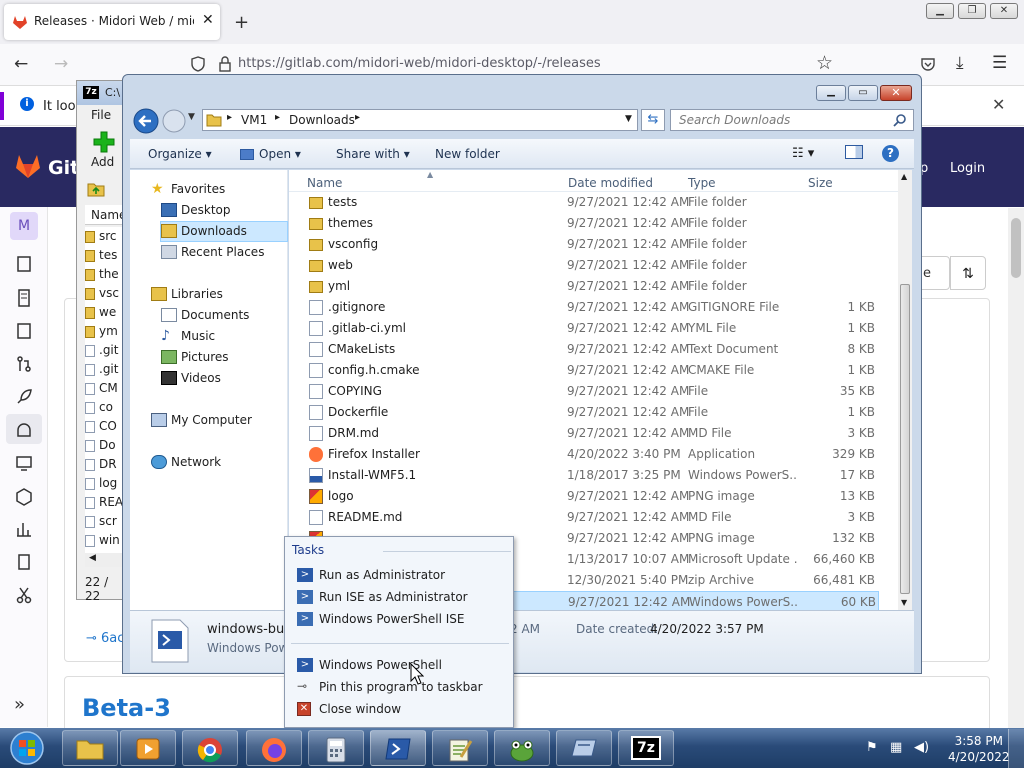  I want to click on share-with-button: Share with ▾, so click(373, 154).